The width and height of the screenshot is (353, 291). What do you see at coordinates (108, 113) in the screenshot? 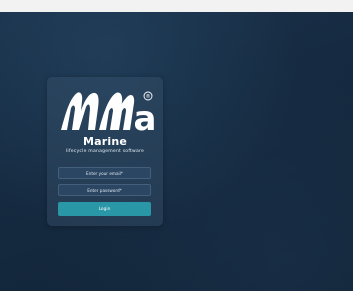
I see `mama-logo: a ®` at bounding box center [108, 113].